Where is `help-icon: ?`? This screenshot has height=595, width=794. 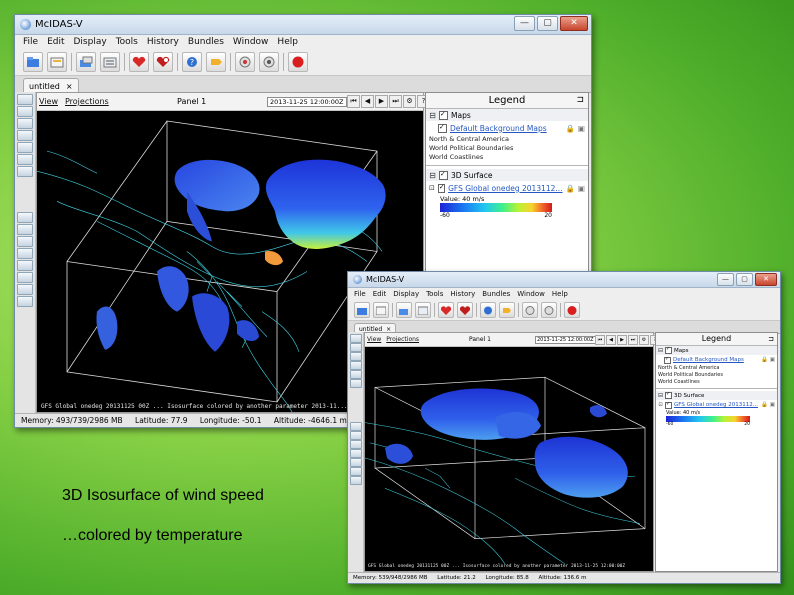
help-icon: ? is located at coordinates (192, 62).